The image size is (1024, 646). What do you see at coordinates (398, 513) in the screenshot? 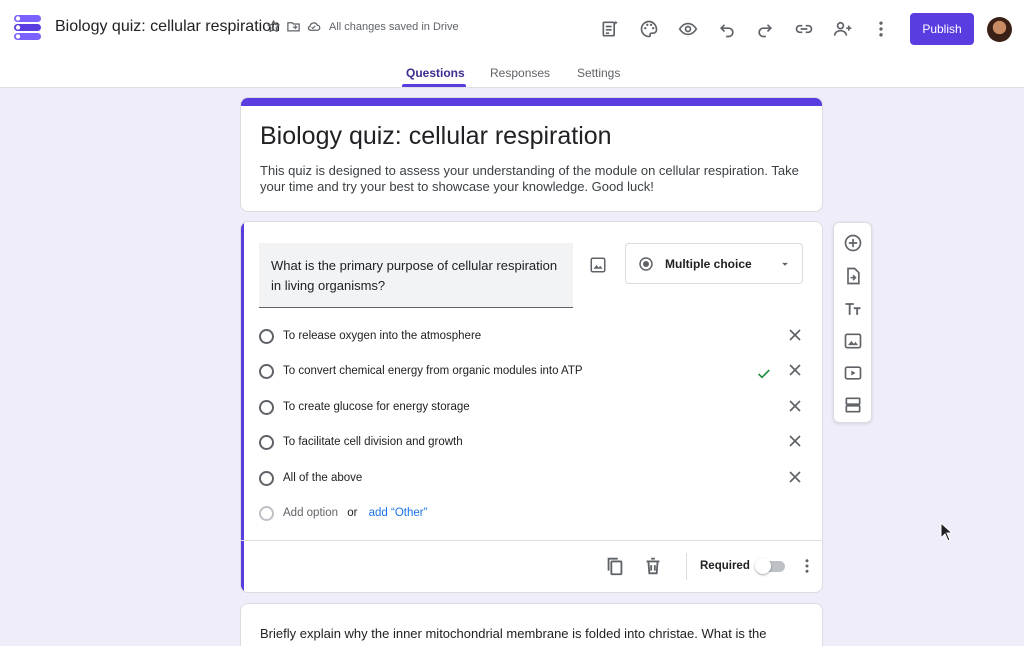
I see `add-other-link: add “Other”` at bounding box center [398, 513].